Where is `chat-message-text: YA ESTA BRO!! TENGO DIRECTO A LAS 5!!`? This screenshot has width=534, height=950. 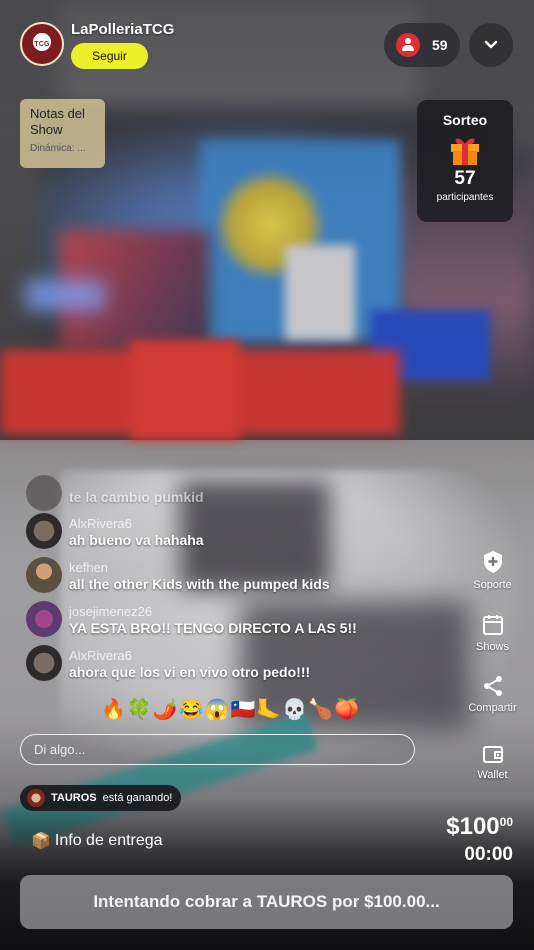
chat-message-text: YA ESTA BRO!! TENGO DIRECTO A LAS 5!! is located at coordinates (213, 628).